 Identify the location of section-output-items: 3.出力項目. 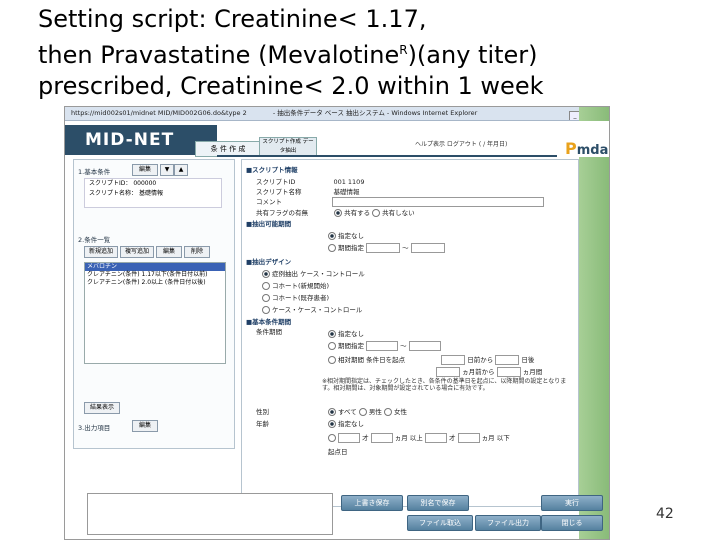
(94, 428).